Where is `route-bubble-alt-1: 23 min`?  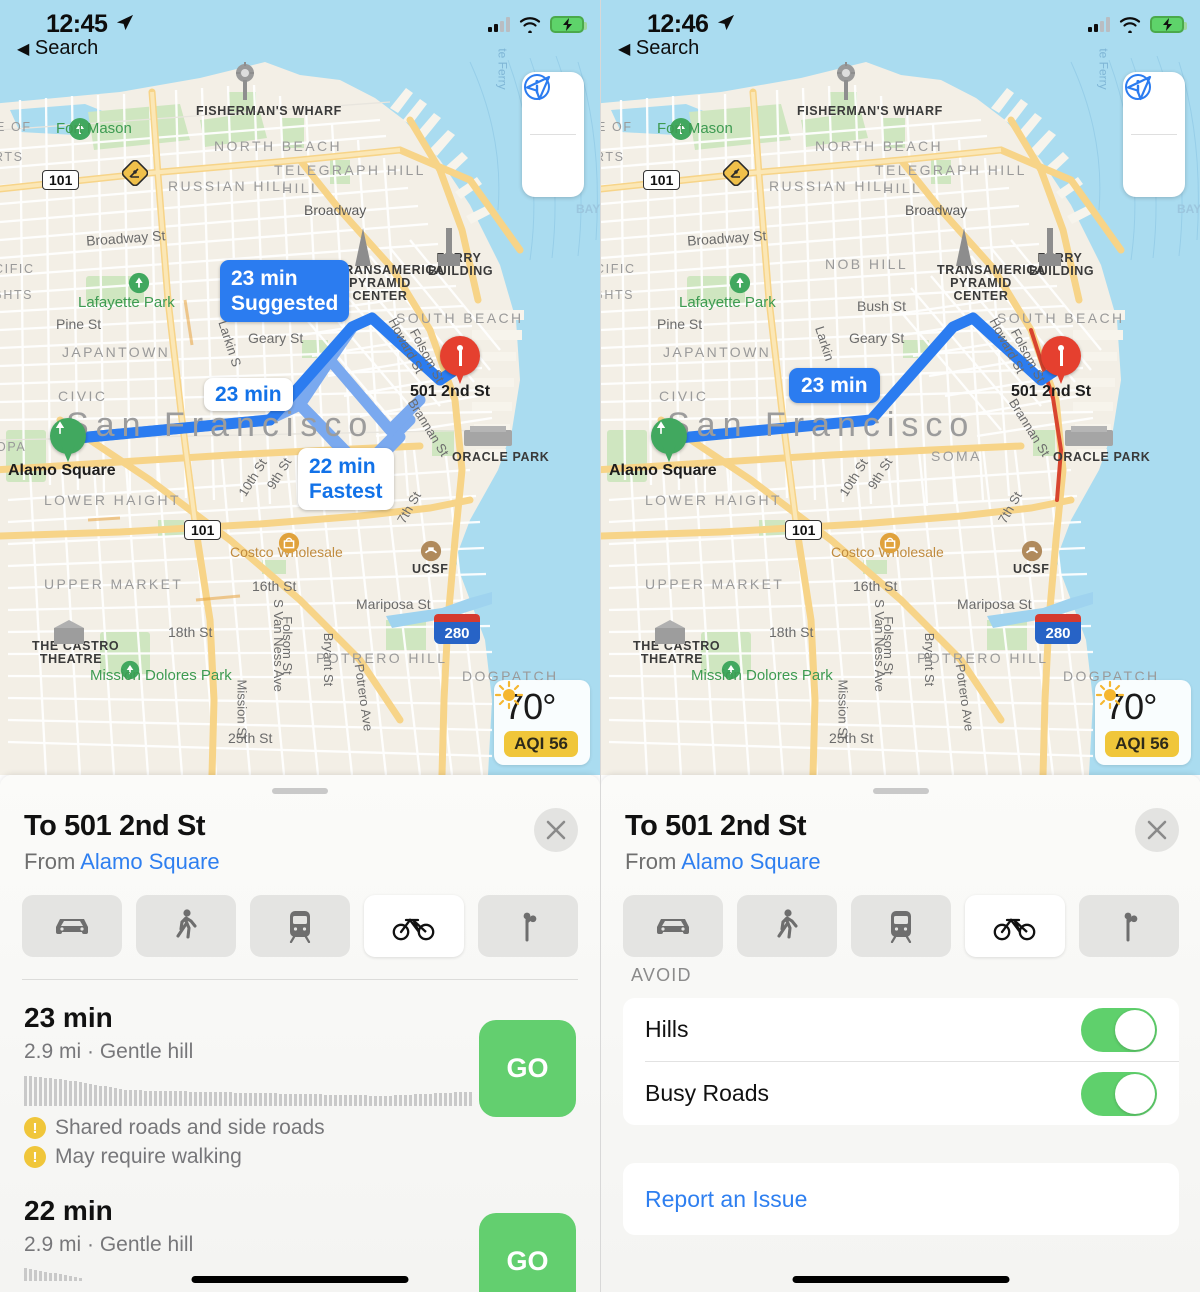 route-bubble-alt-1: 23 min is located at coordinates (248, 394).